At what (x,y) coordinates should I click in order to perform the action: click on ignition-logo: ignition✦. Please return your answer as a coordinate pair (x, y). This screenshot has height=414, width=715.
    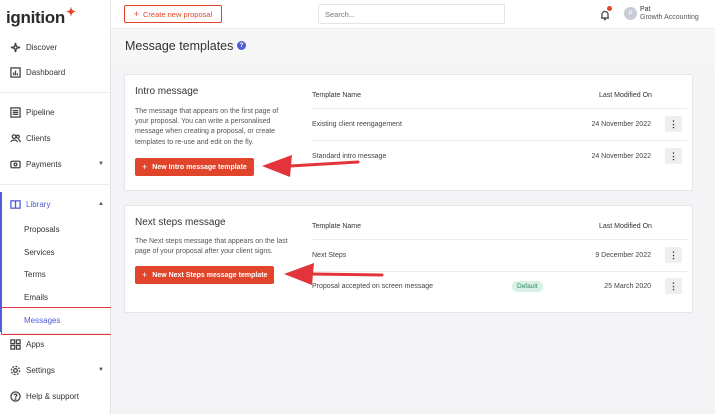
    Looking at the image, I should click on (41, 16).